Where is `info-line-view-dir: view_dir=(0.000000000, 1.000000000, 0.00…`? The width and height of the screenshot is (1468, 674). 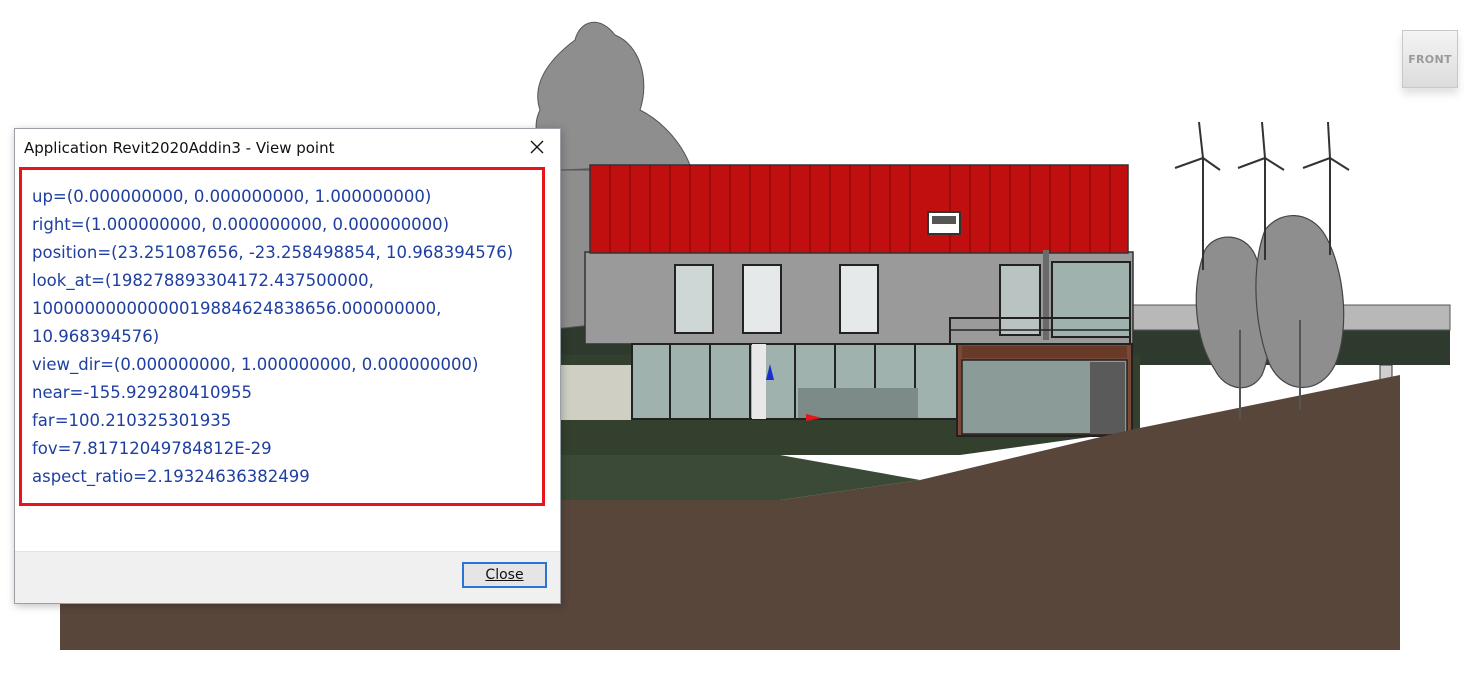
info-line-view-dir: view_dir=(0.000000000, 1.000000000, 0.00… is located at coordinates (255, 364).